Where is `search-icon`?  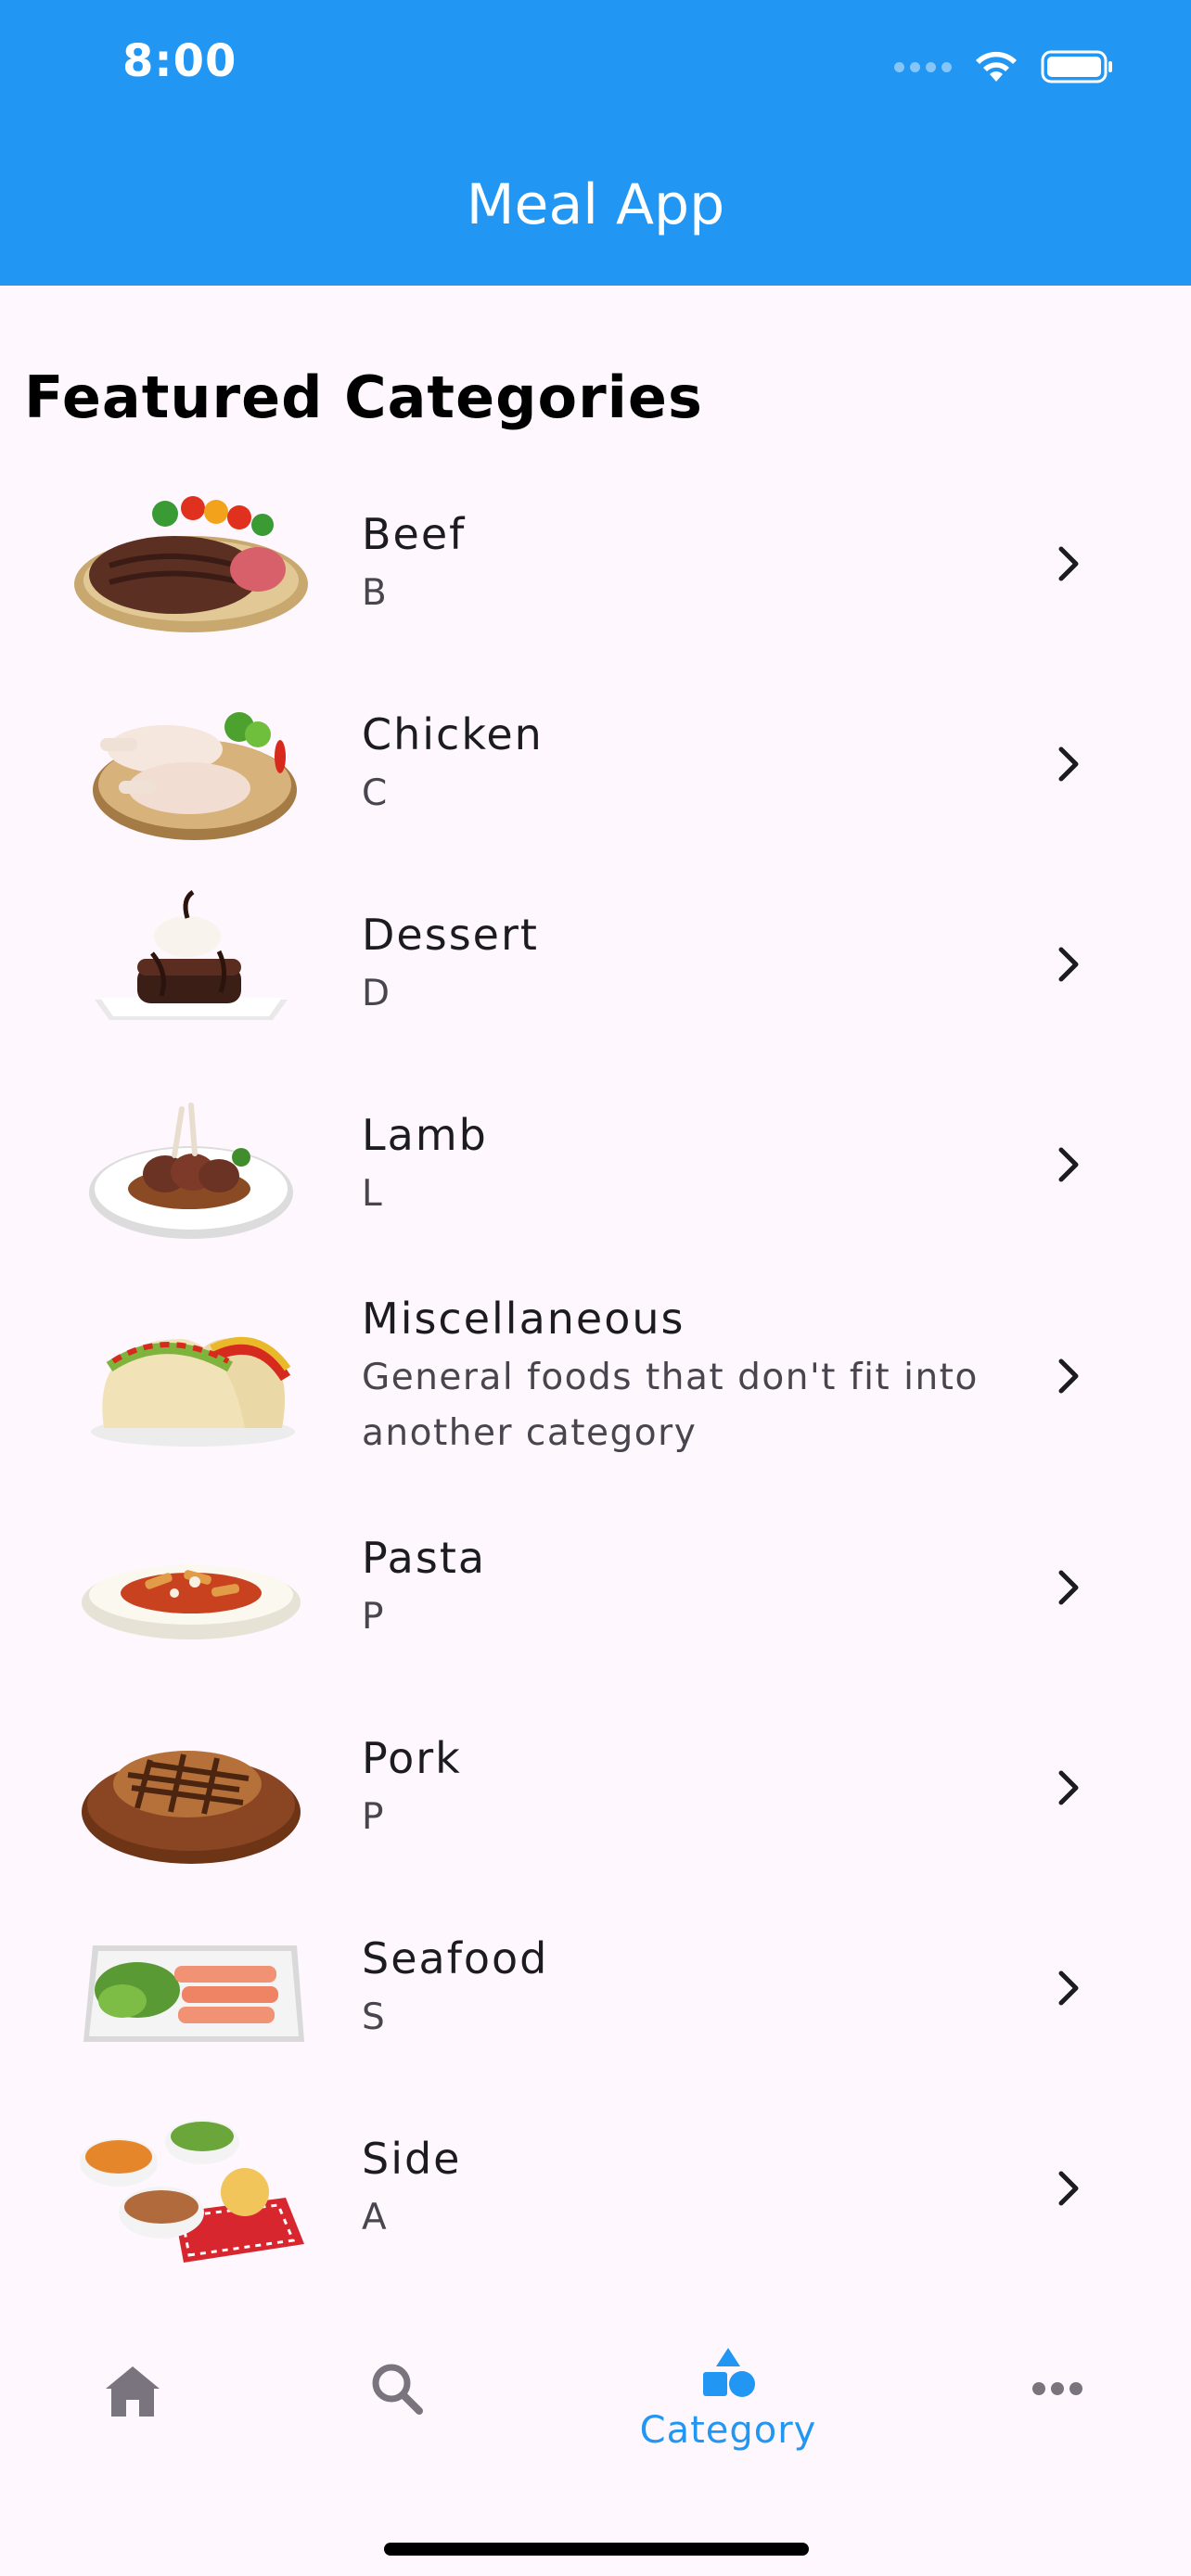 search-icon is located at coordinates (398, 2390).